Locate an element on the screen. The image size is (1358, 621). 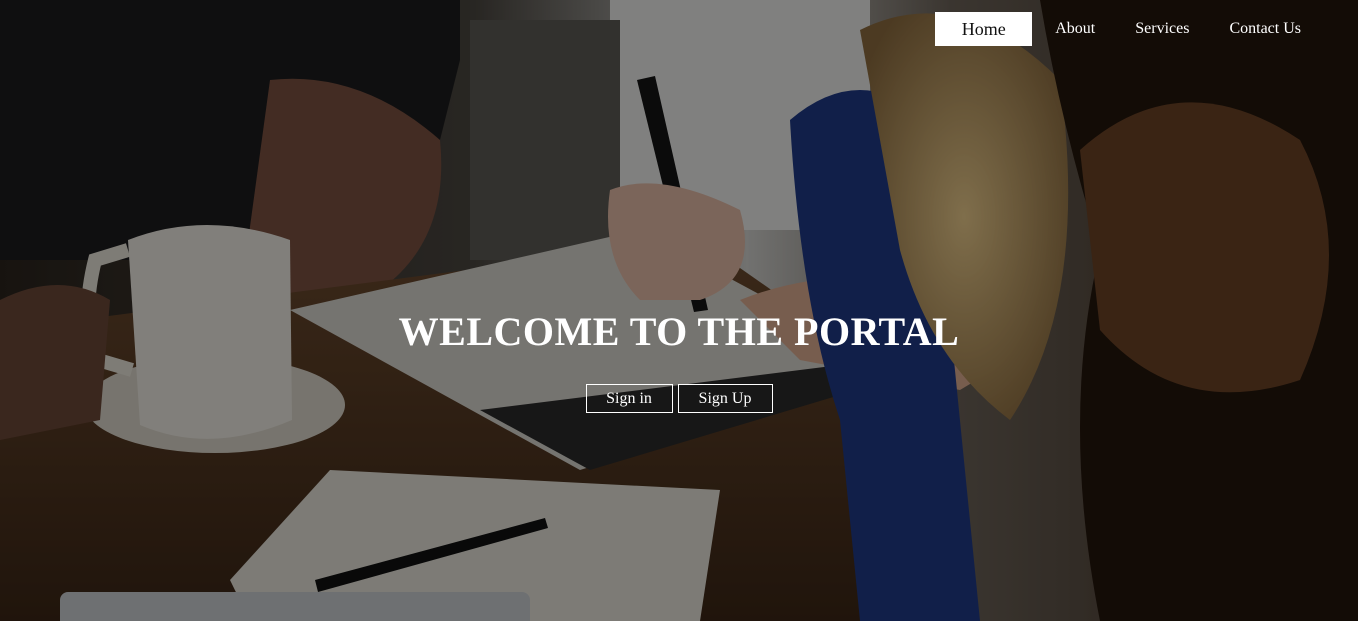
sign-up-button: Sign Up is located at coordinates (725, 398).